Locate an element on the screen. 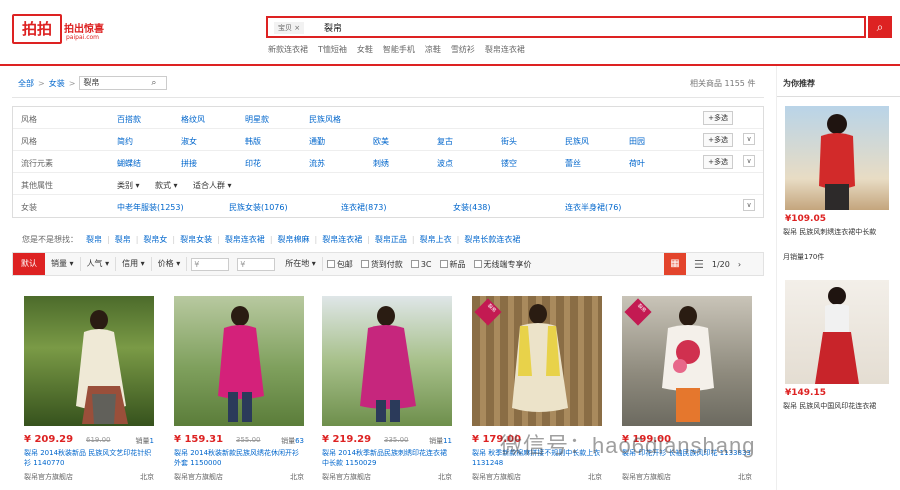 This screenshot has width=900, height=490. filter-option: 民族风格 is located at coordinates (341, 119).